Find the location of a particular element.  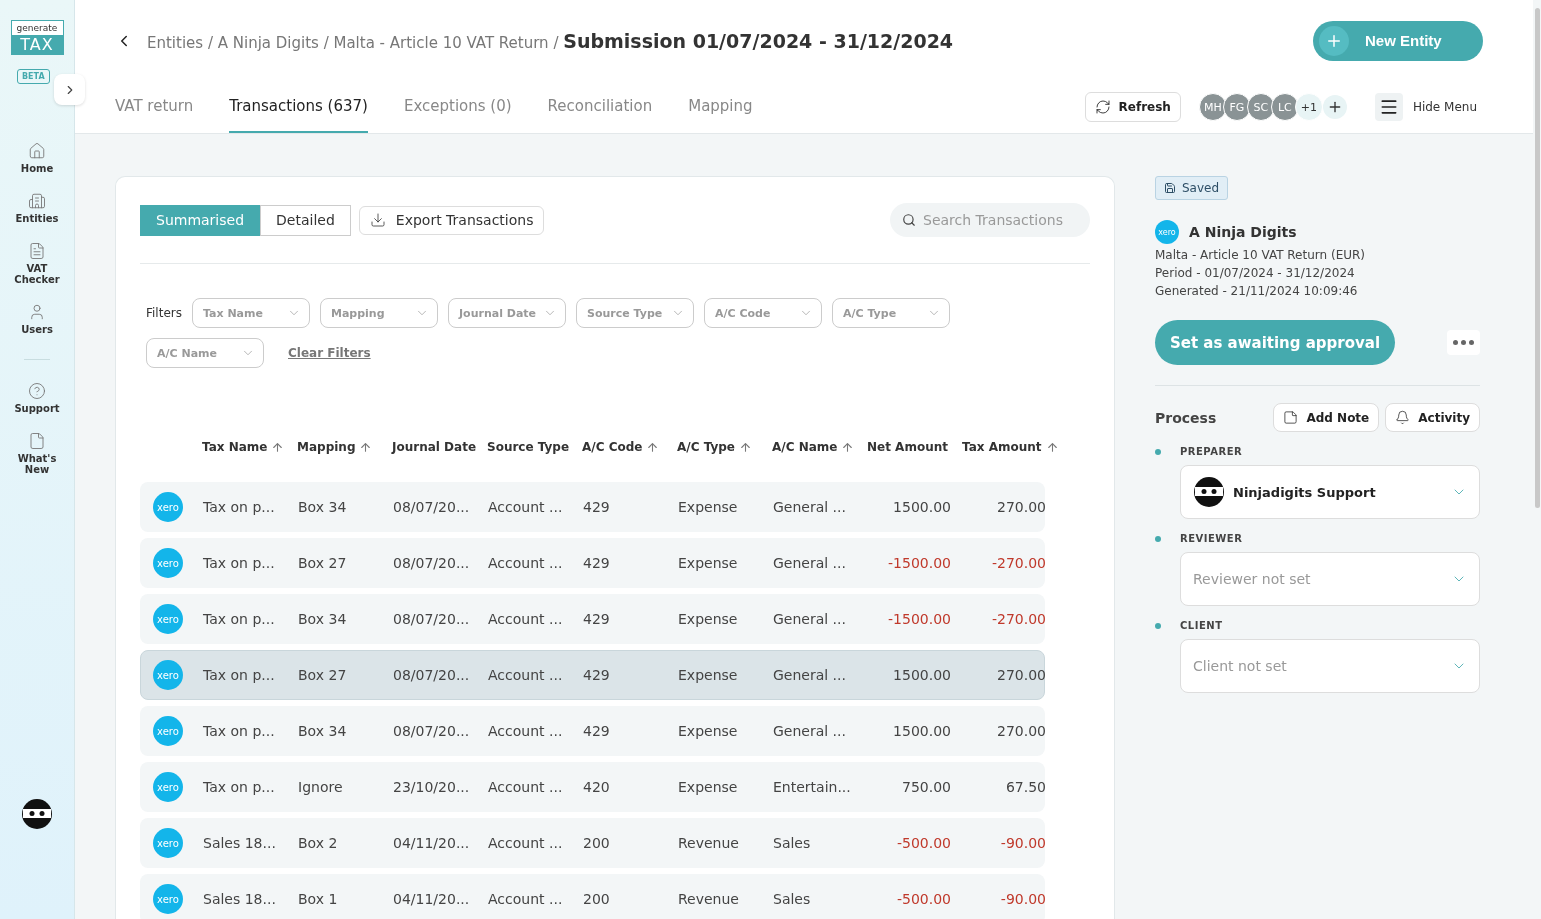

column-header: Journal Date is located at coordinates (439, 447).